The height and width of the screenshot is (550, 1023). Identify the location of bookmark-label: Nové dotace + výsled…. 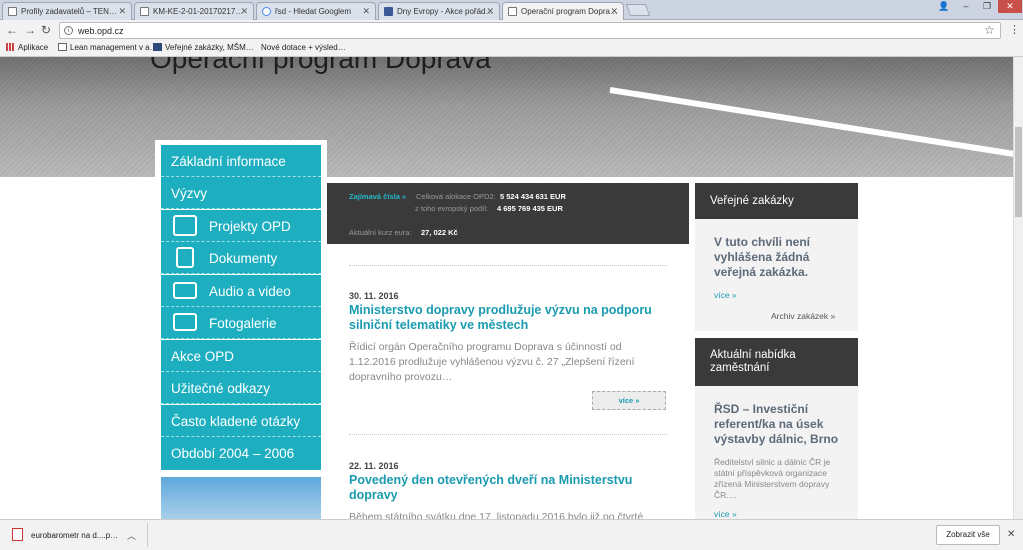
(303, 47).